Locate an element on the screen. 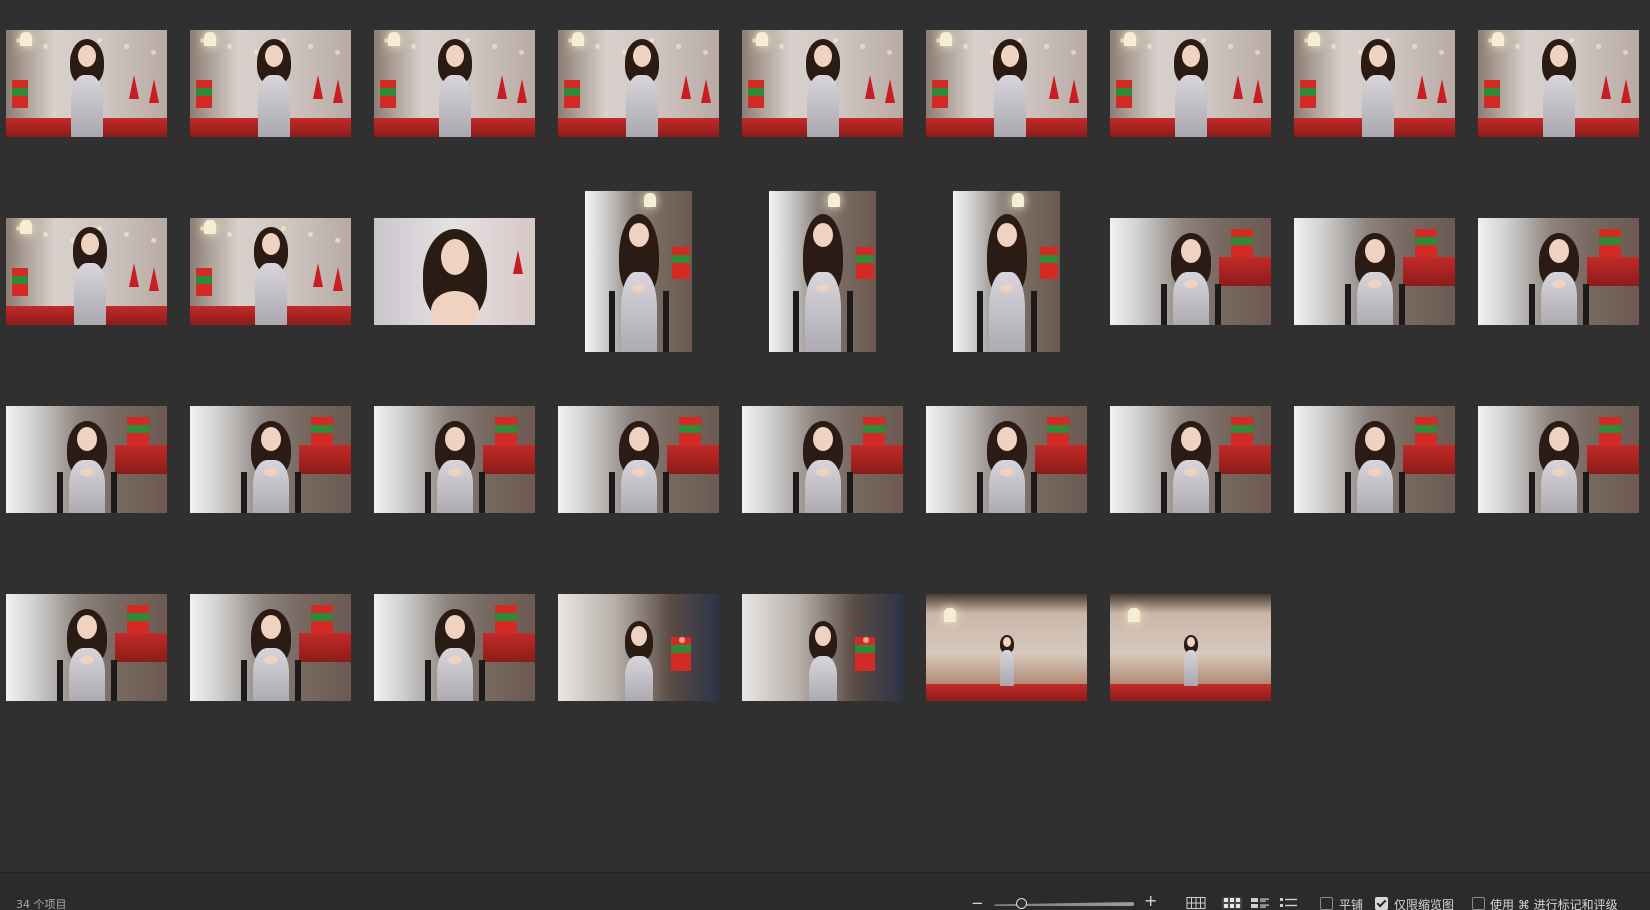 This screenshot has height=910, width=1650. strip-icon is located at coordinates (1260, 903).